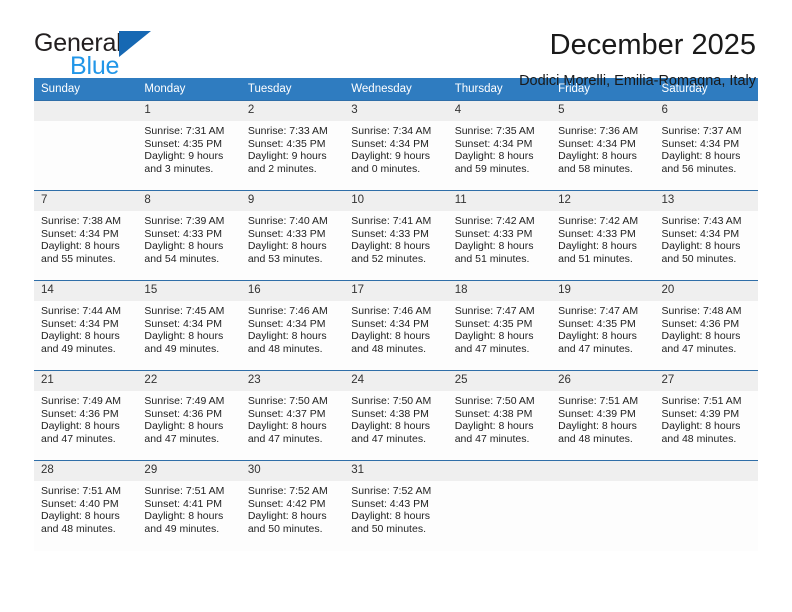 The height and width of the screenshot is (612, 792). I want to click on day-number: 20, so click(706, 291).